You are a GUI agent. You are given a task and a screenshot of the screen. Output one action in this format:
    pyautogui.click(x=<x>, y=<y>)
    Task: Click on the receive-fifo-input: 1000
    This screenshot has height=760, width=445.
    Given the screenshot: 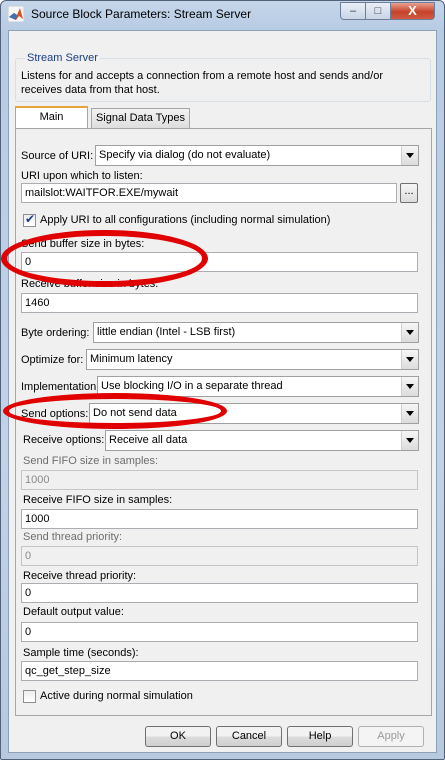 What is the action you would take?
    pyautogui.click(x=219, y=519)
    